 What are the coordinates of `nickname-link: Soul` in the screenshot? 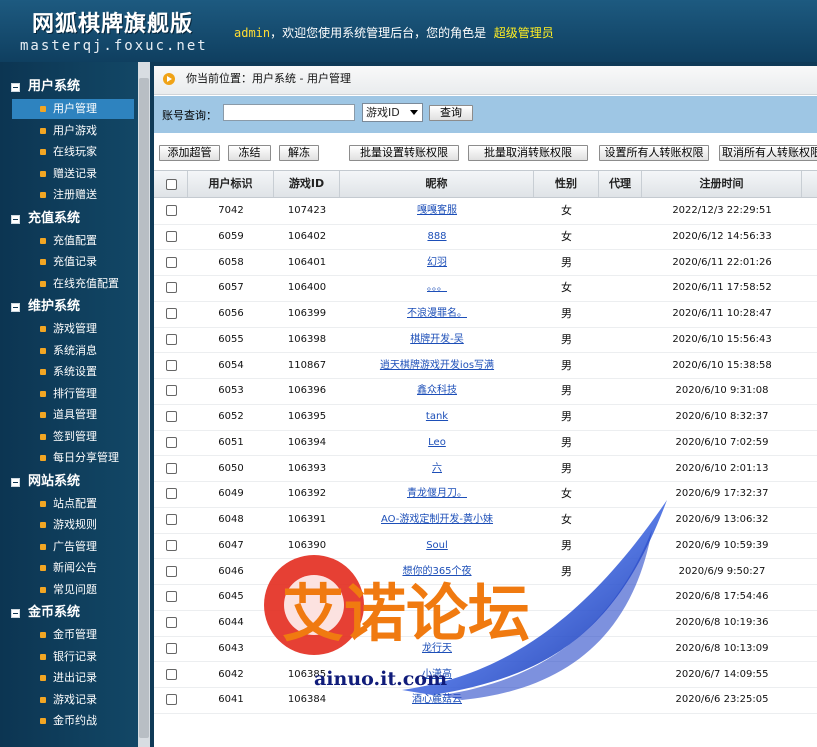 It's located at (437, 545).